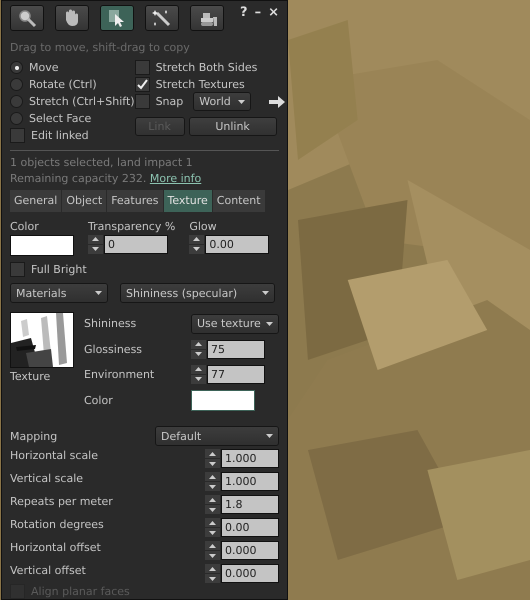  Describe the element at coordinates (244, 12) in the screenshot. I see `help-button: ?` at that location.